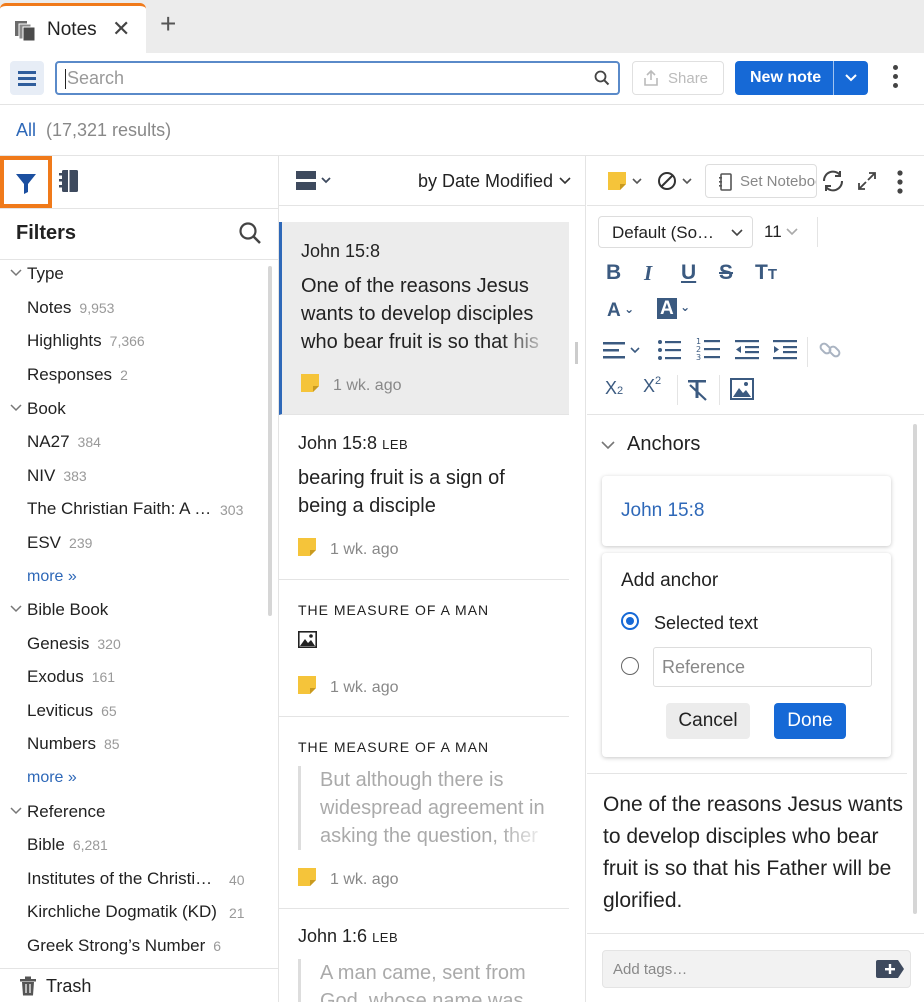  What do you see at coordinates (69, 183) in the screenshot?
I see `notebook-icon` at bounding box center [69, 183].